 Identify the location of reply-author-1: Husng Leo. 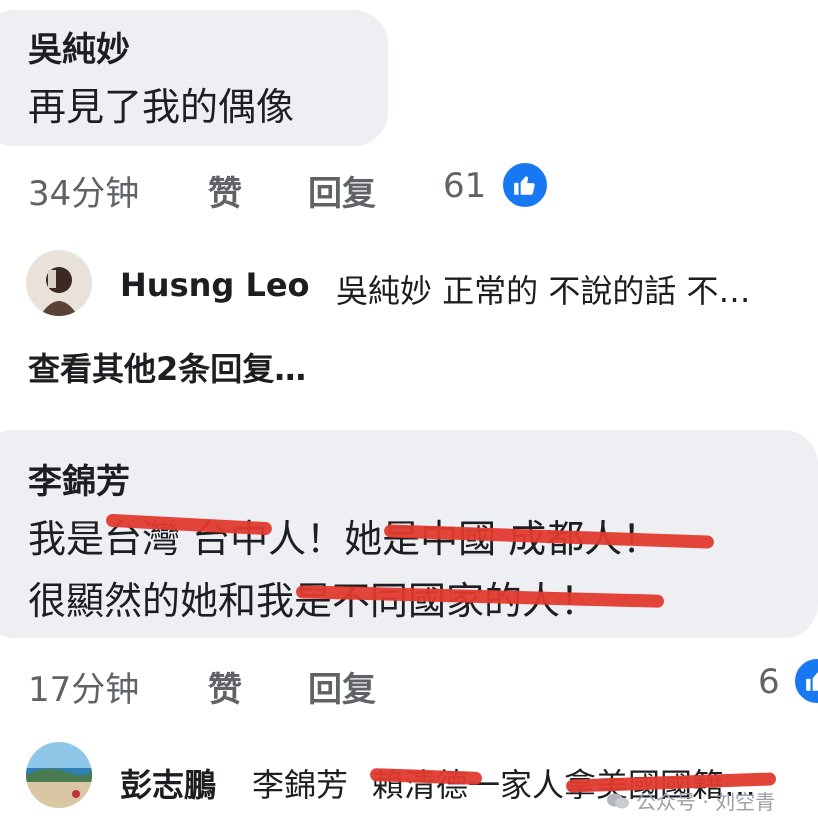
(215, 285).